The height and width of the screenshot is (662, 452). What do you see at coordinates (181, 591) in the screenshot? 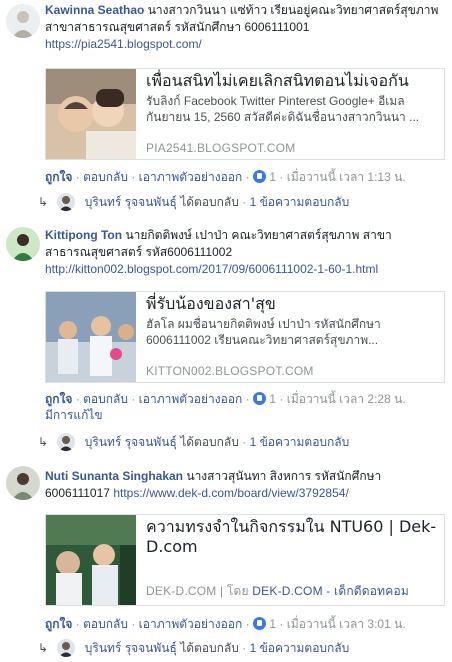
I see `preview-site-domain: DEK-D.COM` at bounding box center [181, 591].